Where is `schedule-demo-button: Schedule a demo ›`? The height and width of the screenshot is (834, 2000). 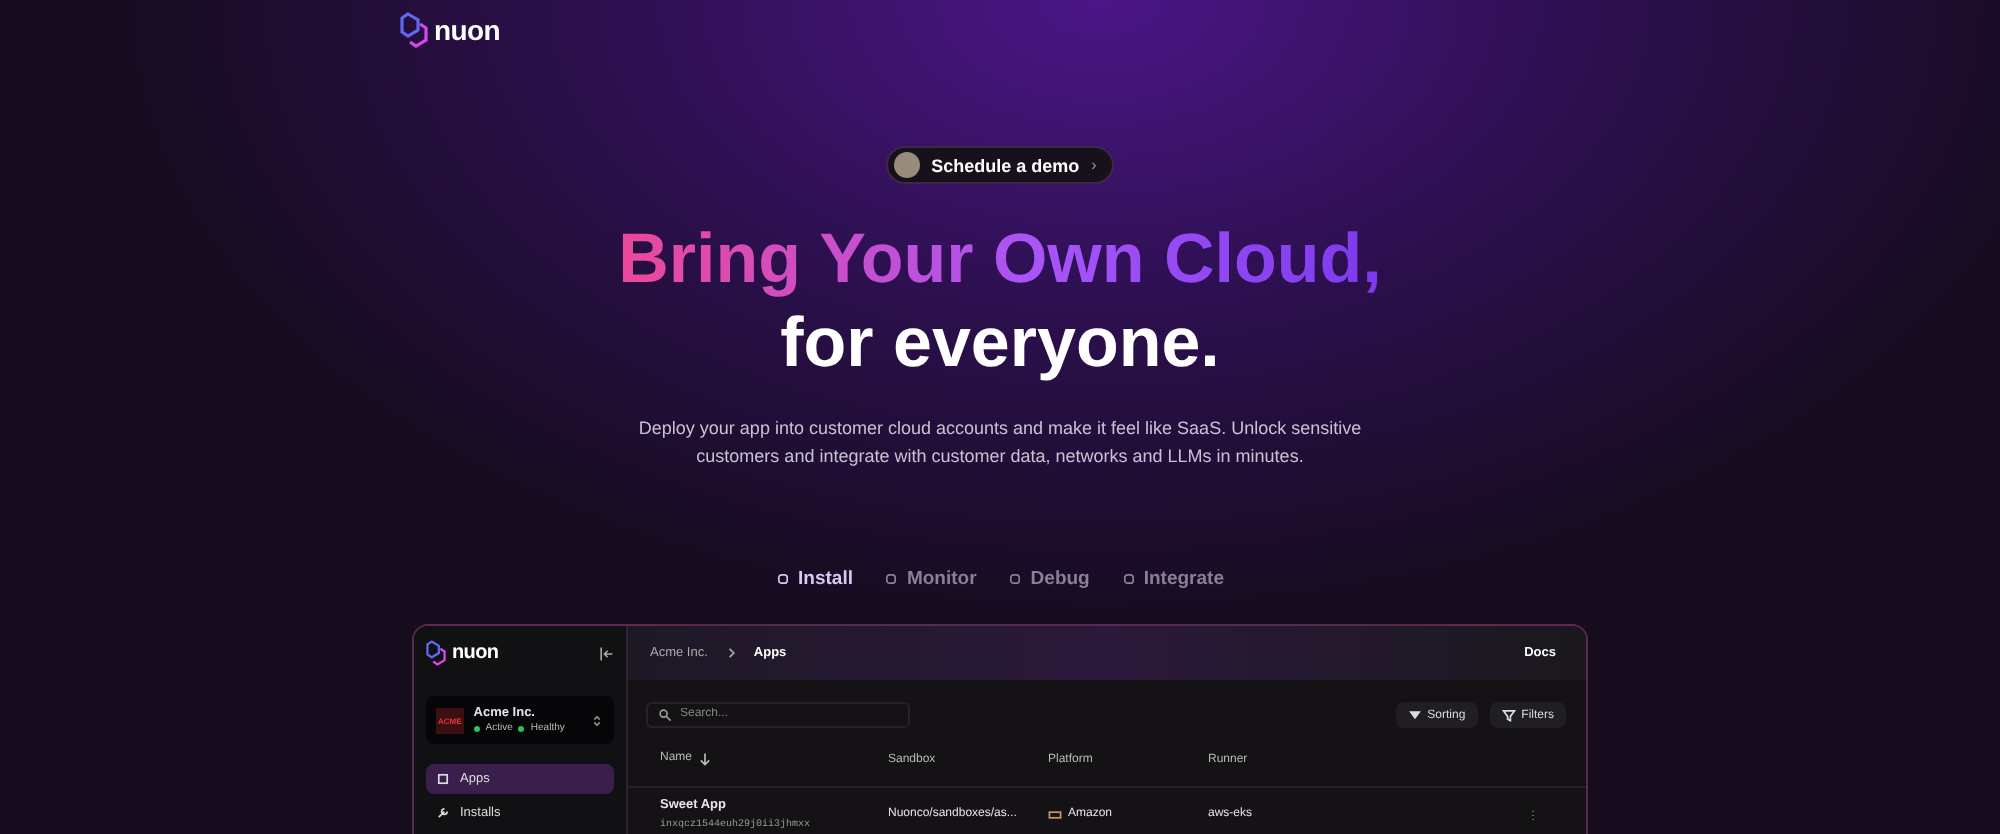 schedule-demo-button: Schedule a demo › is located at coordinates (1000, 165).